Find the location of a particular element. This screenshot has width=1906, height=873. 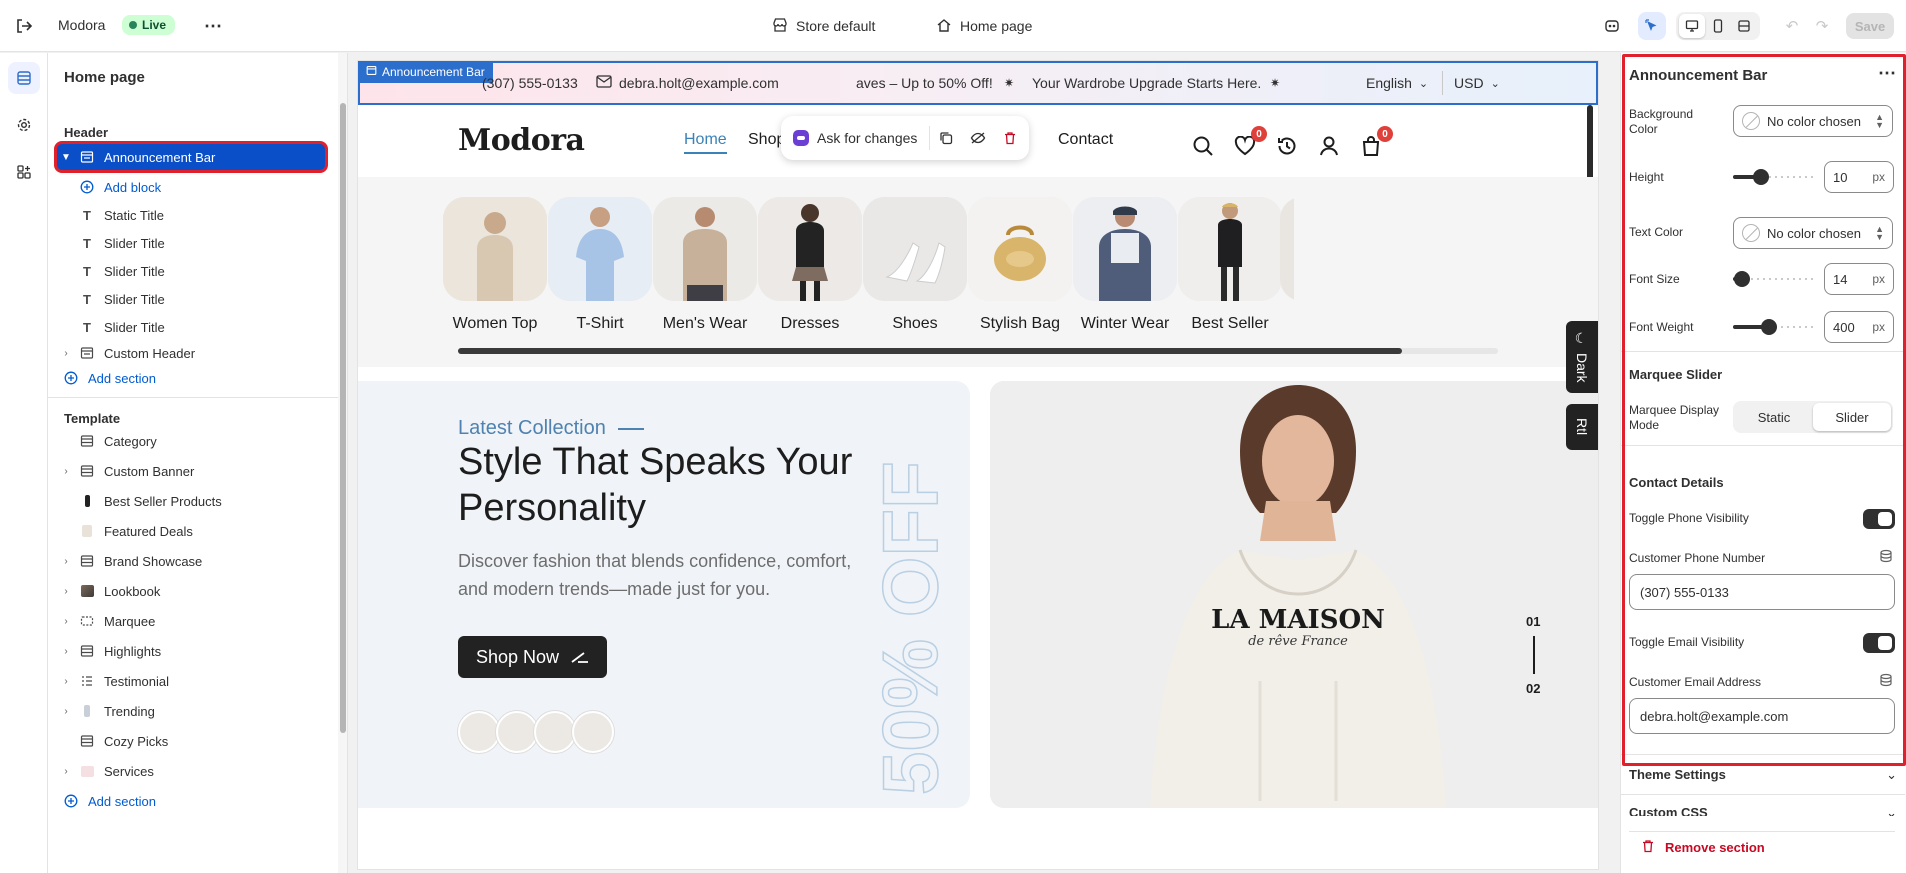

tree-item-category: Category is located at coordinates (211, 441).